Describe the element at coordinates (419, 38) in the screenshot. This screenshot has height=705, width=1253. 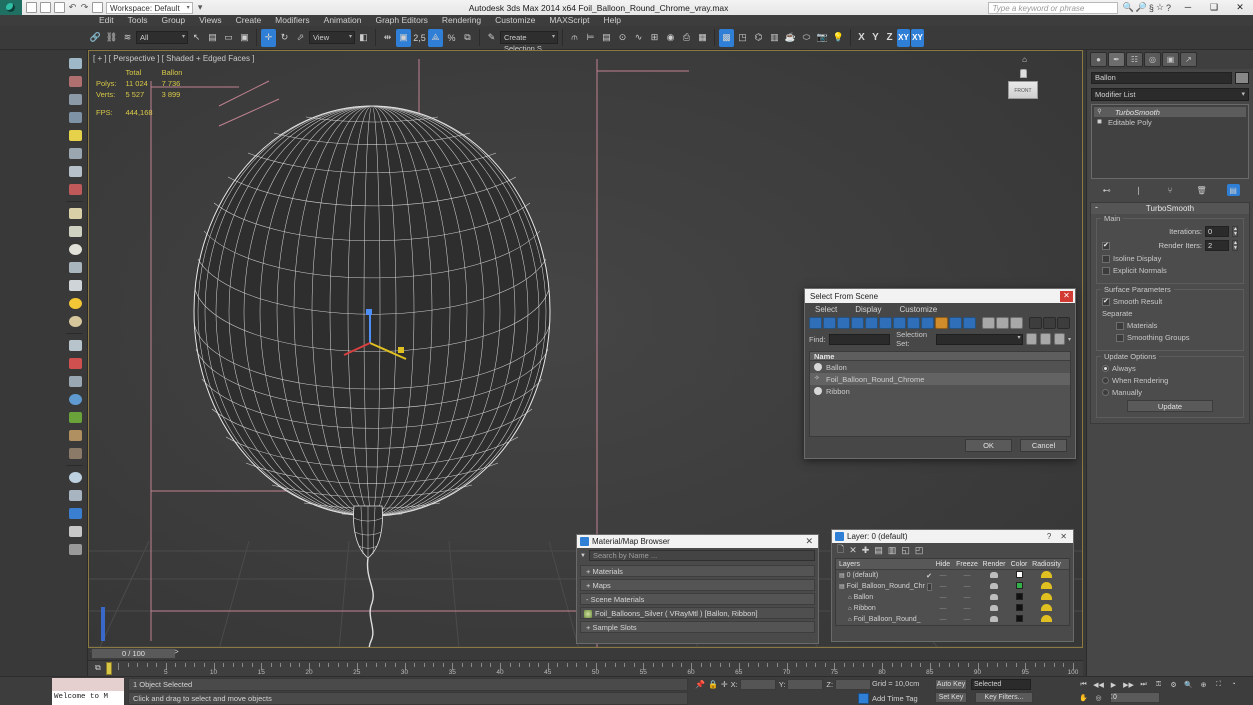
I see `angle-snap-value: 2,5` at that location.